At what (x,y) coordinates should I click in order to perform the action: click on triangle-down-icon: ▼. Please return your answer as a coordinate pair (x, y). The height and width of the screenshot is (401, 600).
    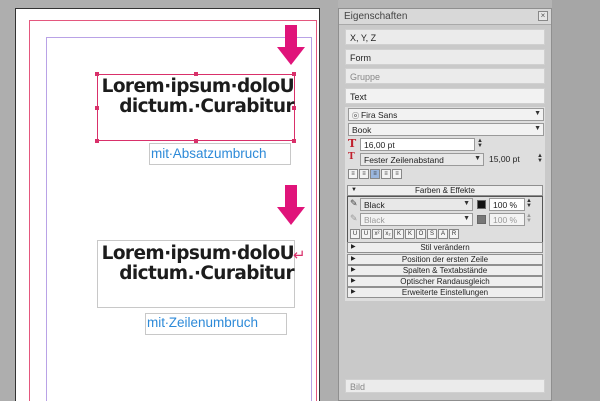
    Looking at the image, I should click on (354, 190).